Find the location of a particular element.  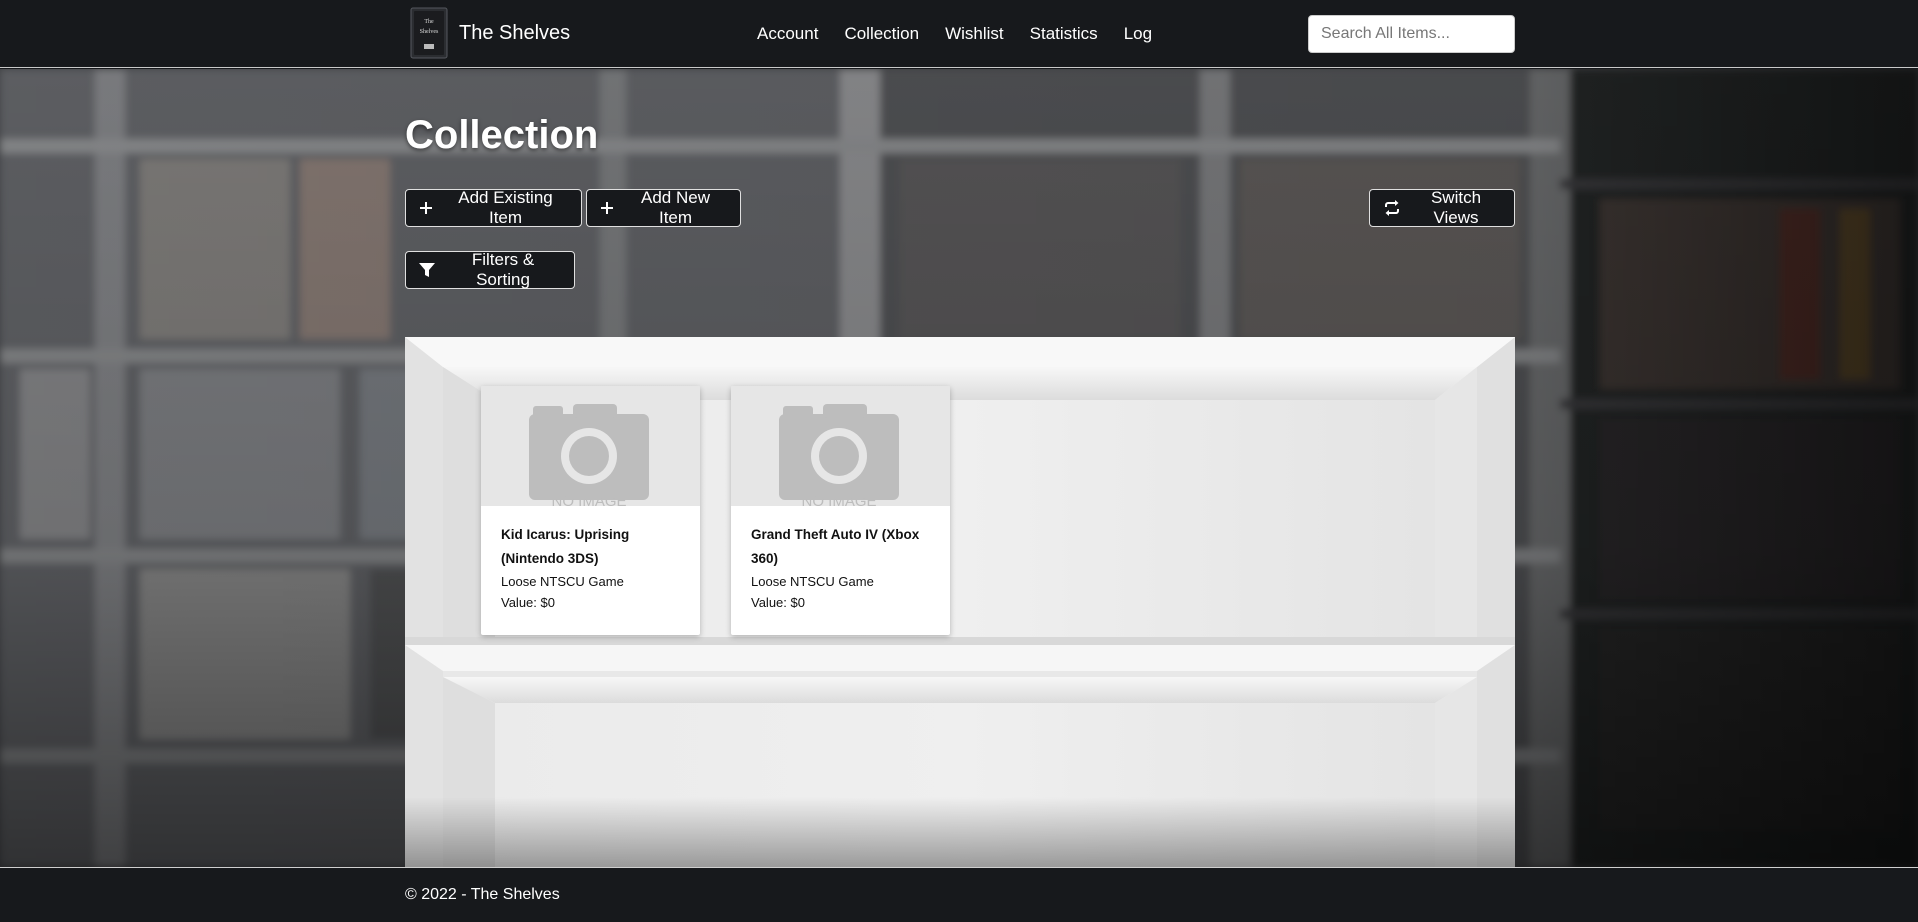

switch-arrows-icon is located at coordinates (1392, 208).